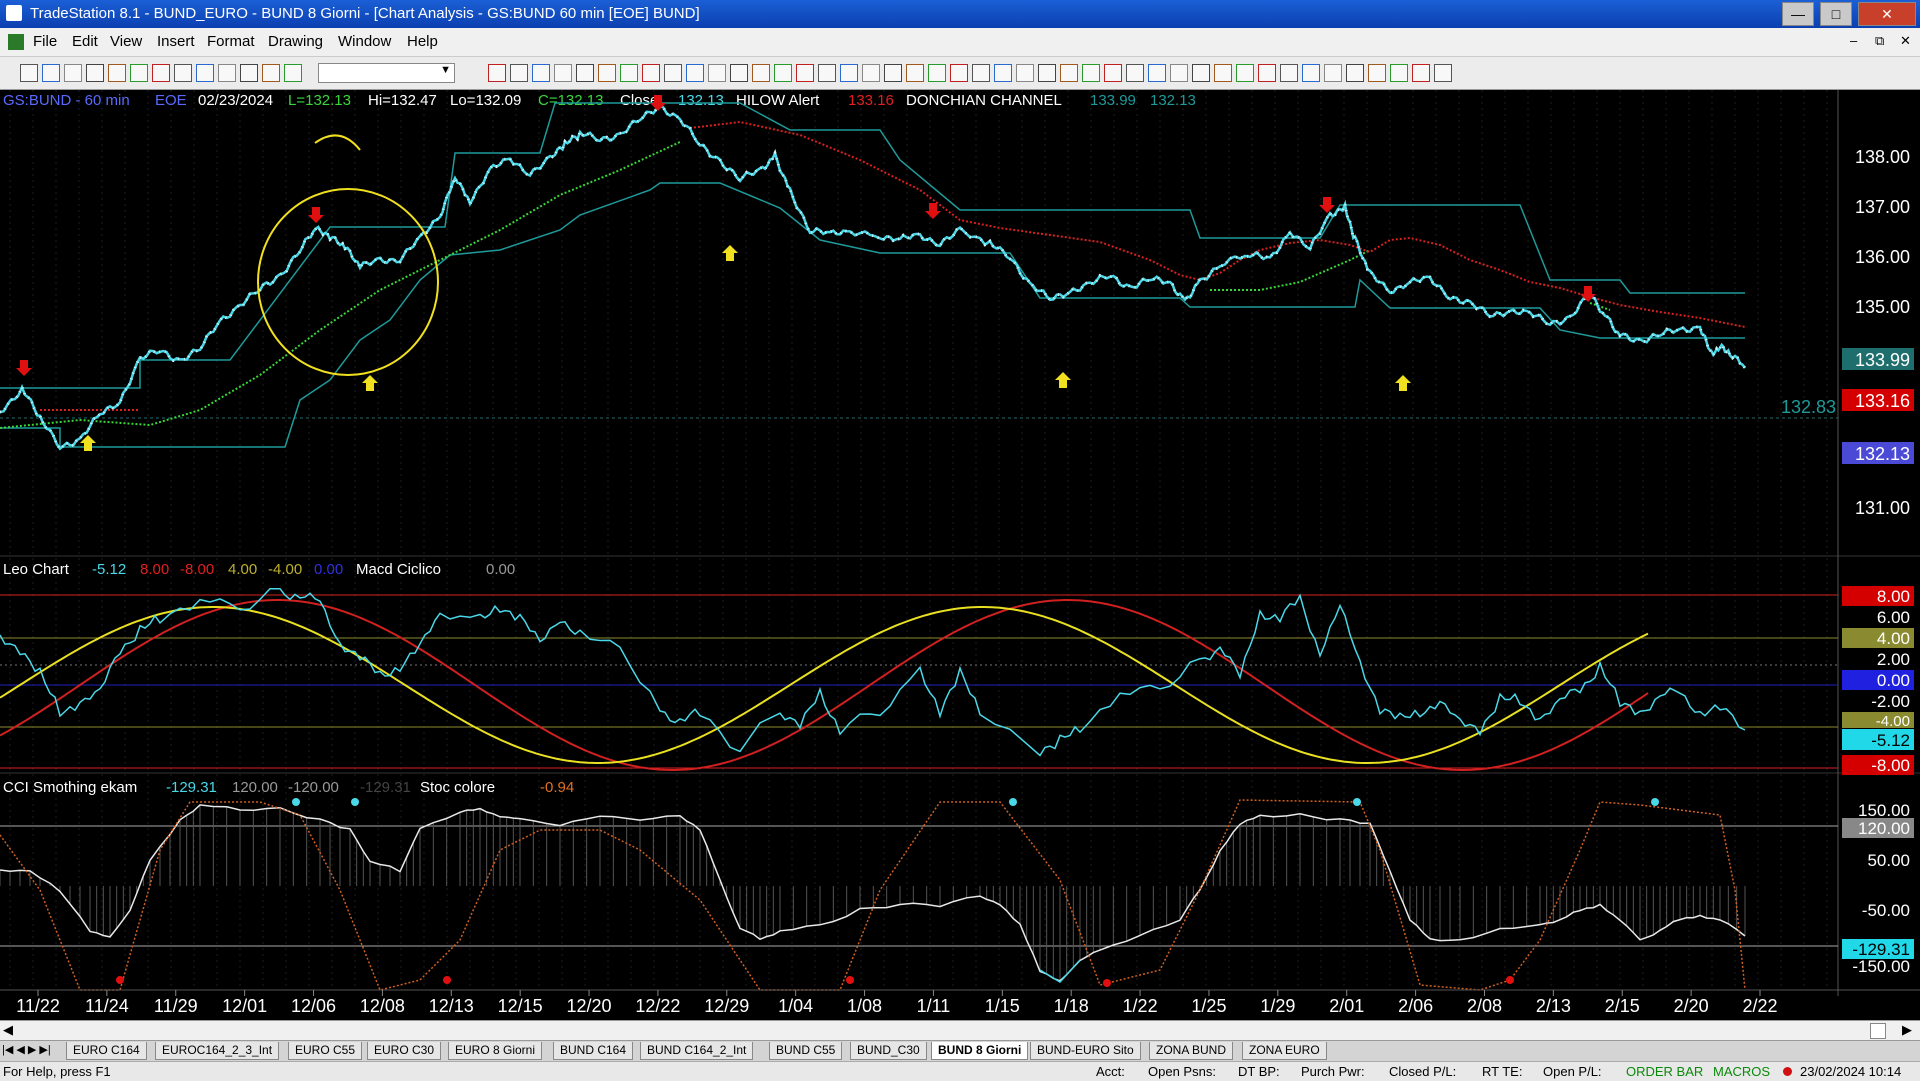 Image resolution: width=1920 pixels, height=1081 pixels. I want to click on workspace-tab: EURO C164, so click(106, 1051).